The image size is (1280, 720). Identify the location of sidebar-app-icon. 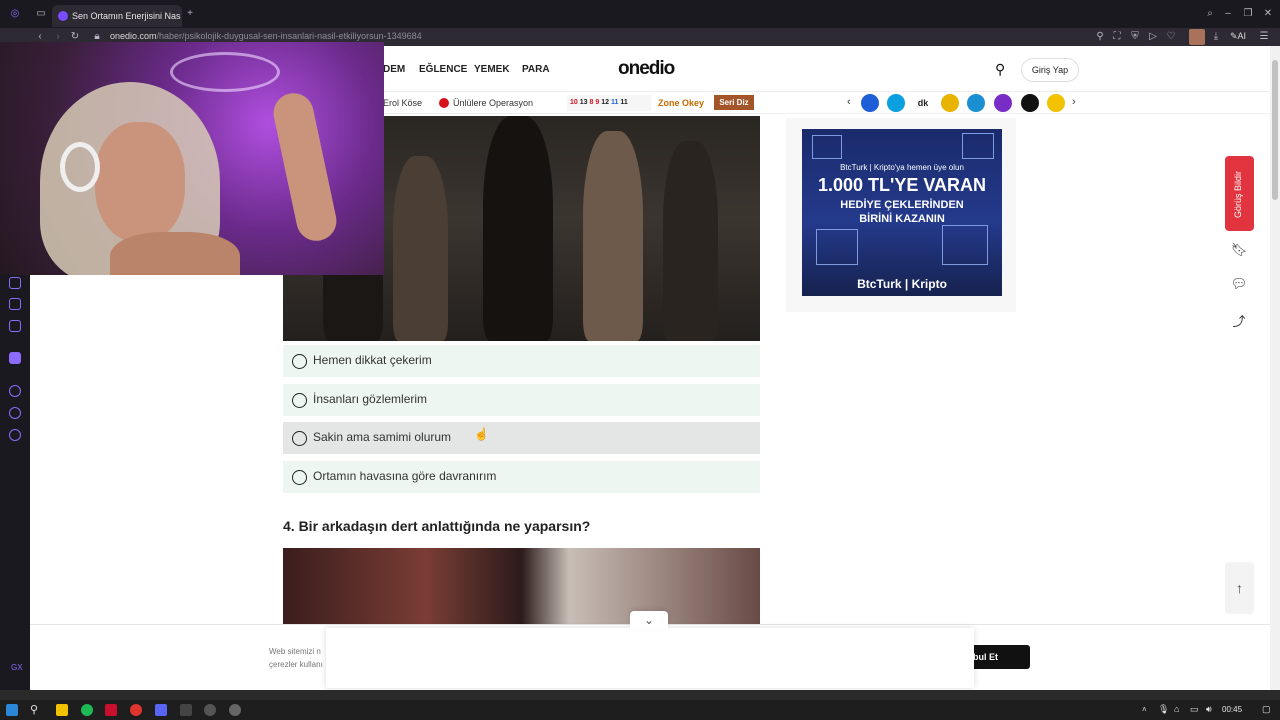
(15, 283).